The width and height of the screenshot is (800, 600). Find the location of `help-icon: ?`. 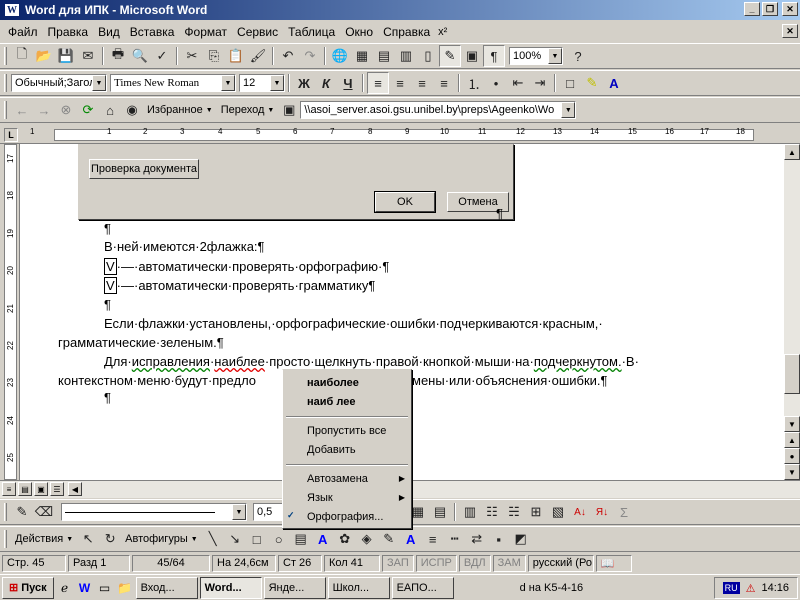

help-icon: ? is located at coordinates (578, 56).